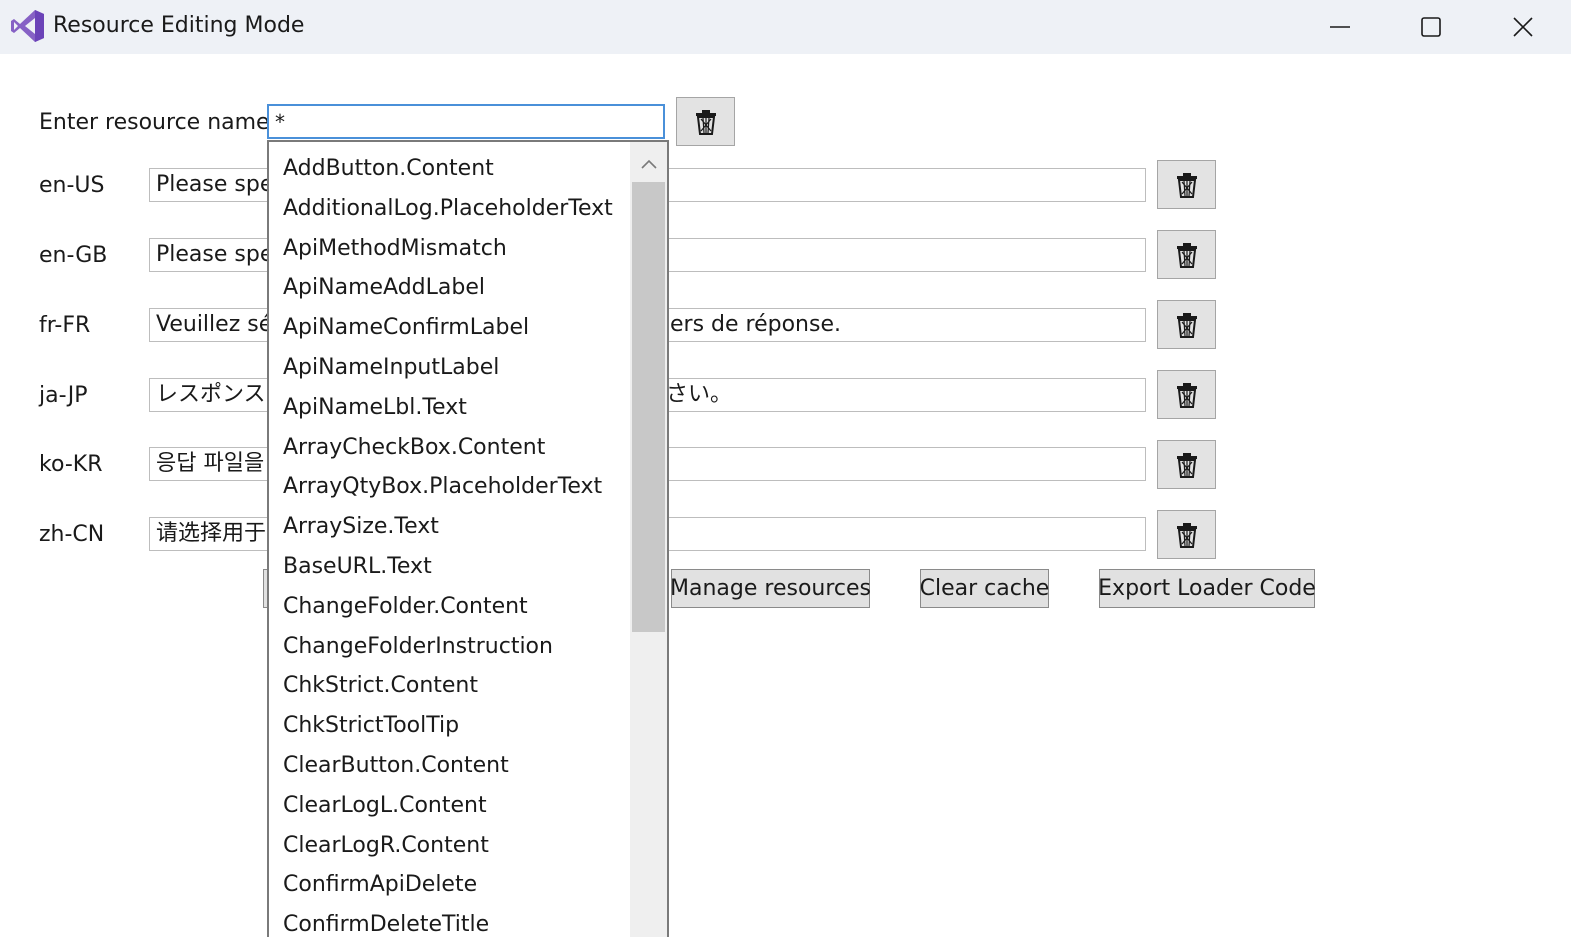 This screenshot has width=1571, height=937. What do you see at coordinates (449, 527) in the screenshot?
I see `suggestion-item: ArraySize.Text` at bounding box center [449, 527].